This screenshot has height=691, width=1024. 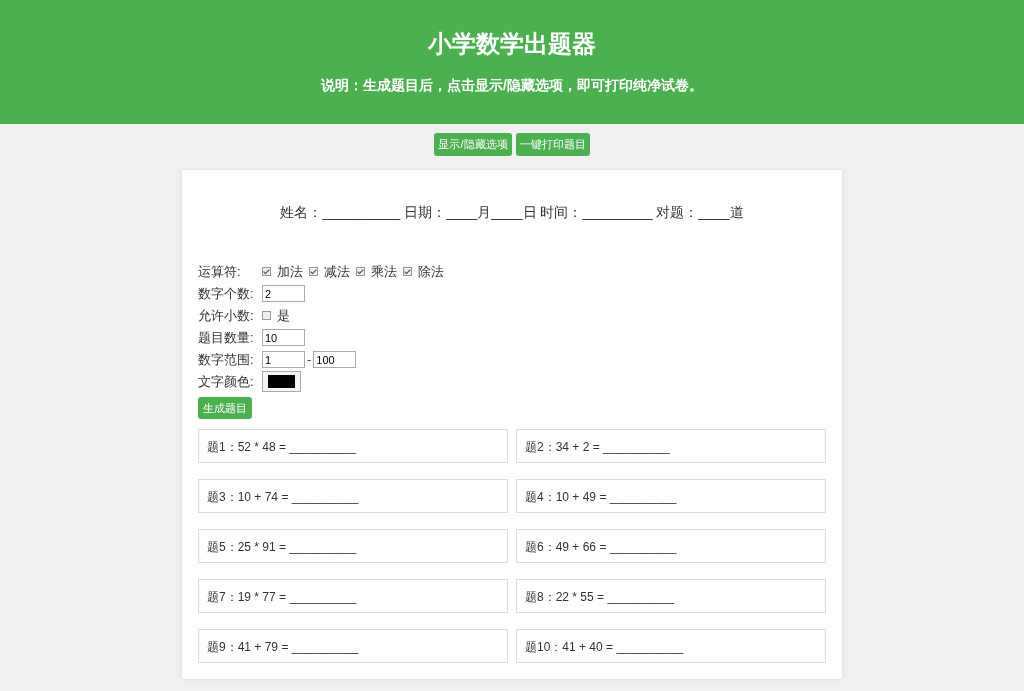 I want to click on input-field: 1, so click(x=283, y=359).